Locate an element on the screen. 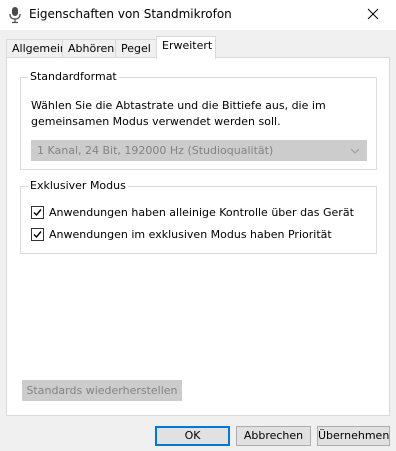  title-bar: Eigenschaften von Standmikrofon is located at coordinates (198, 15).